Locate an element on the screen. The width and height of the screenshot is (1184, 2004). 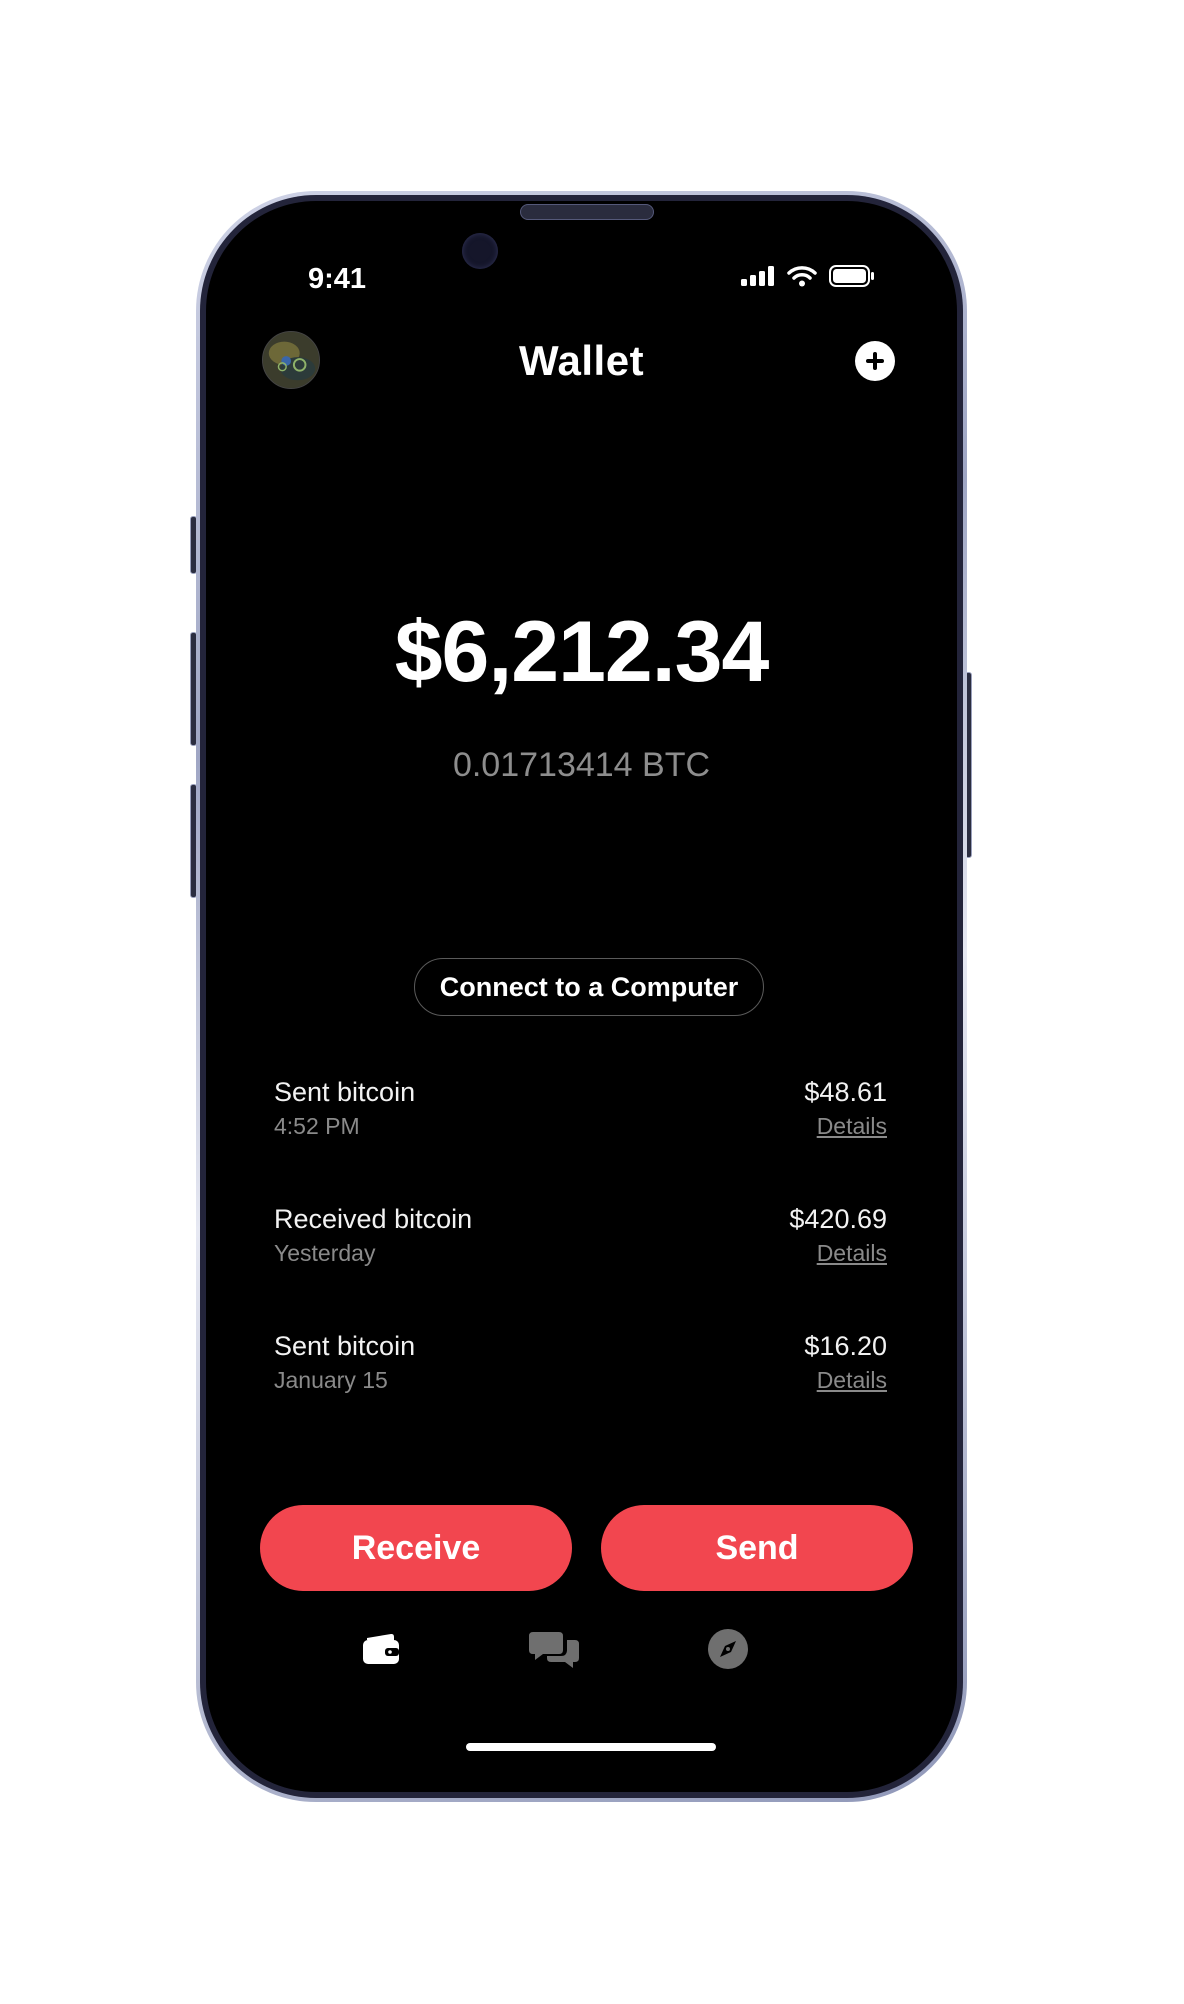
cellular-signal-icon is located at coordinates (757, 276).